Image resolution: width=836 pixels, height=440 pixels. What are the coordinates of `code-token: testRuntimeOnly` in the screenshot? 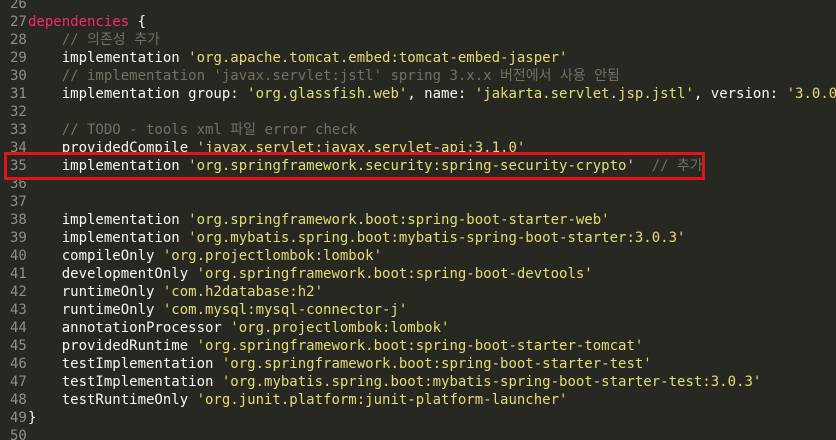 It's located at (112, 400).